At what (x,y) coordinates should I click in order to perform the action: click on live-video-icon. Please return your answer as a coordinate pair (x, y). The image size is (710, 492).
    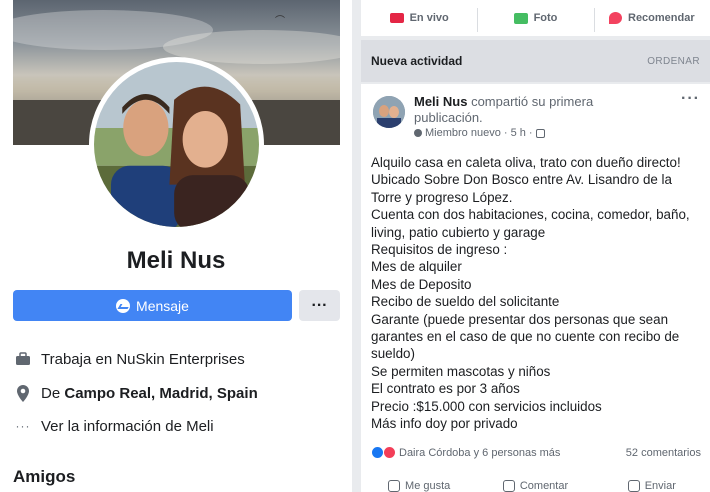
    Looking at the image, I should click on (396, 18).